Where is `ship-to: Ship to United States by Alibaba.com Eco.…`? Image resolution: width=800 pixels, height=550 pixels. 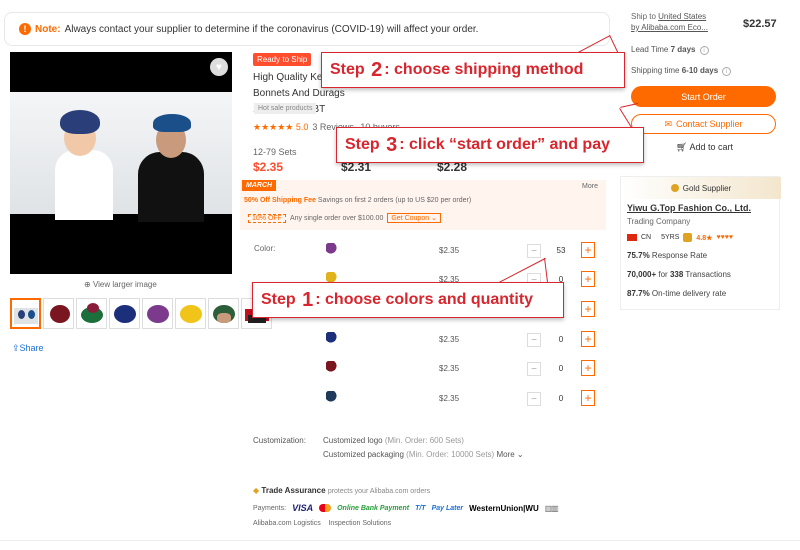 ship-to: Ship to United States by Alibaba.com Eco.… is located at coordinates (669, 22).